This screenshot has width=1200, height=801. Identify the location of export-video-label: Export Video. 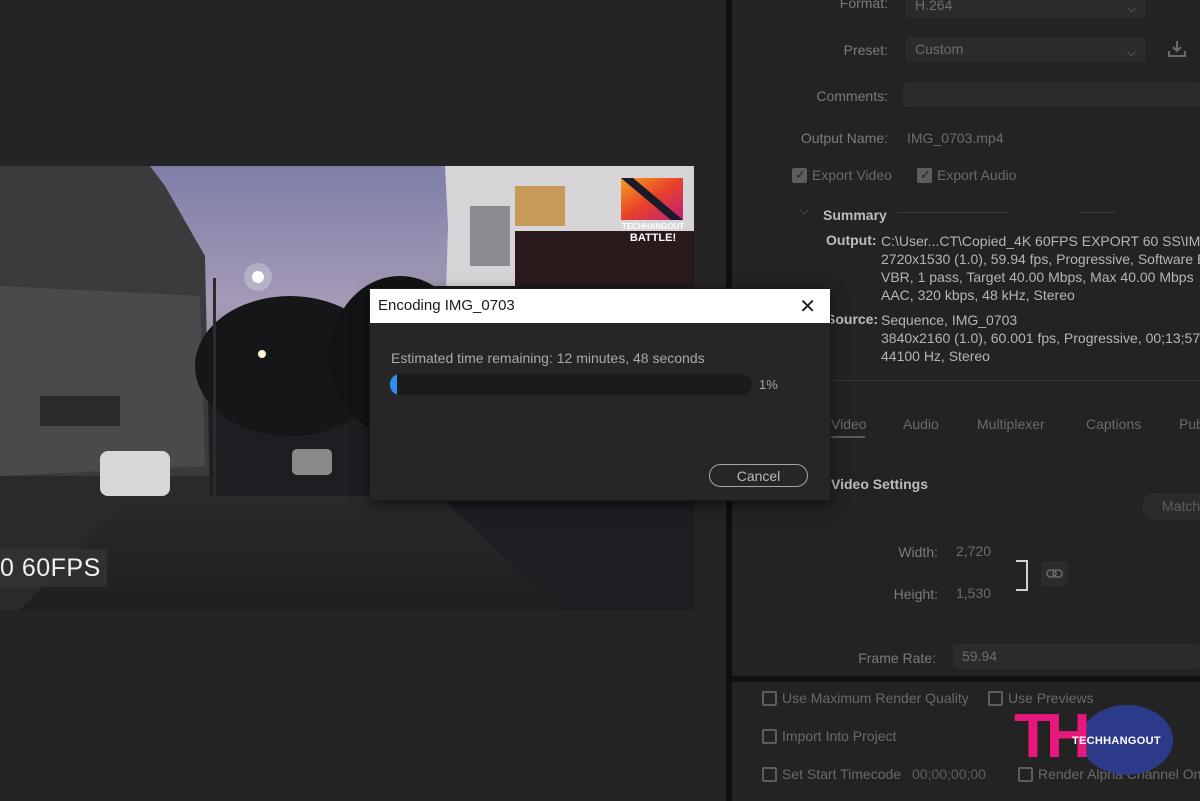
(852, 175).